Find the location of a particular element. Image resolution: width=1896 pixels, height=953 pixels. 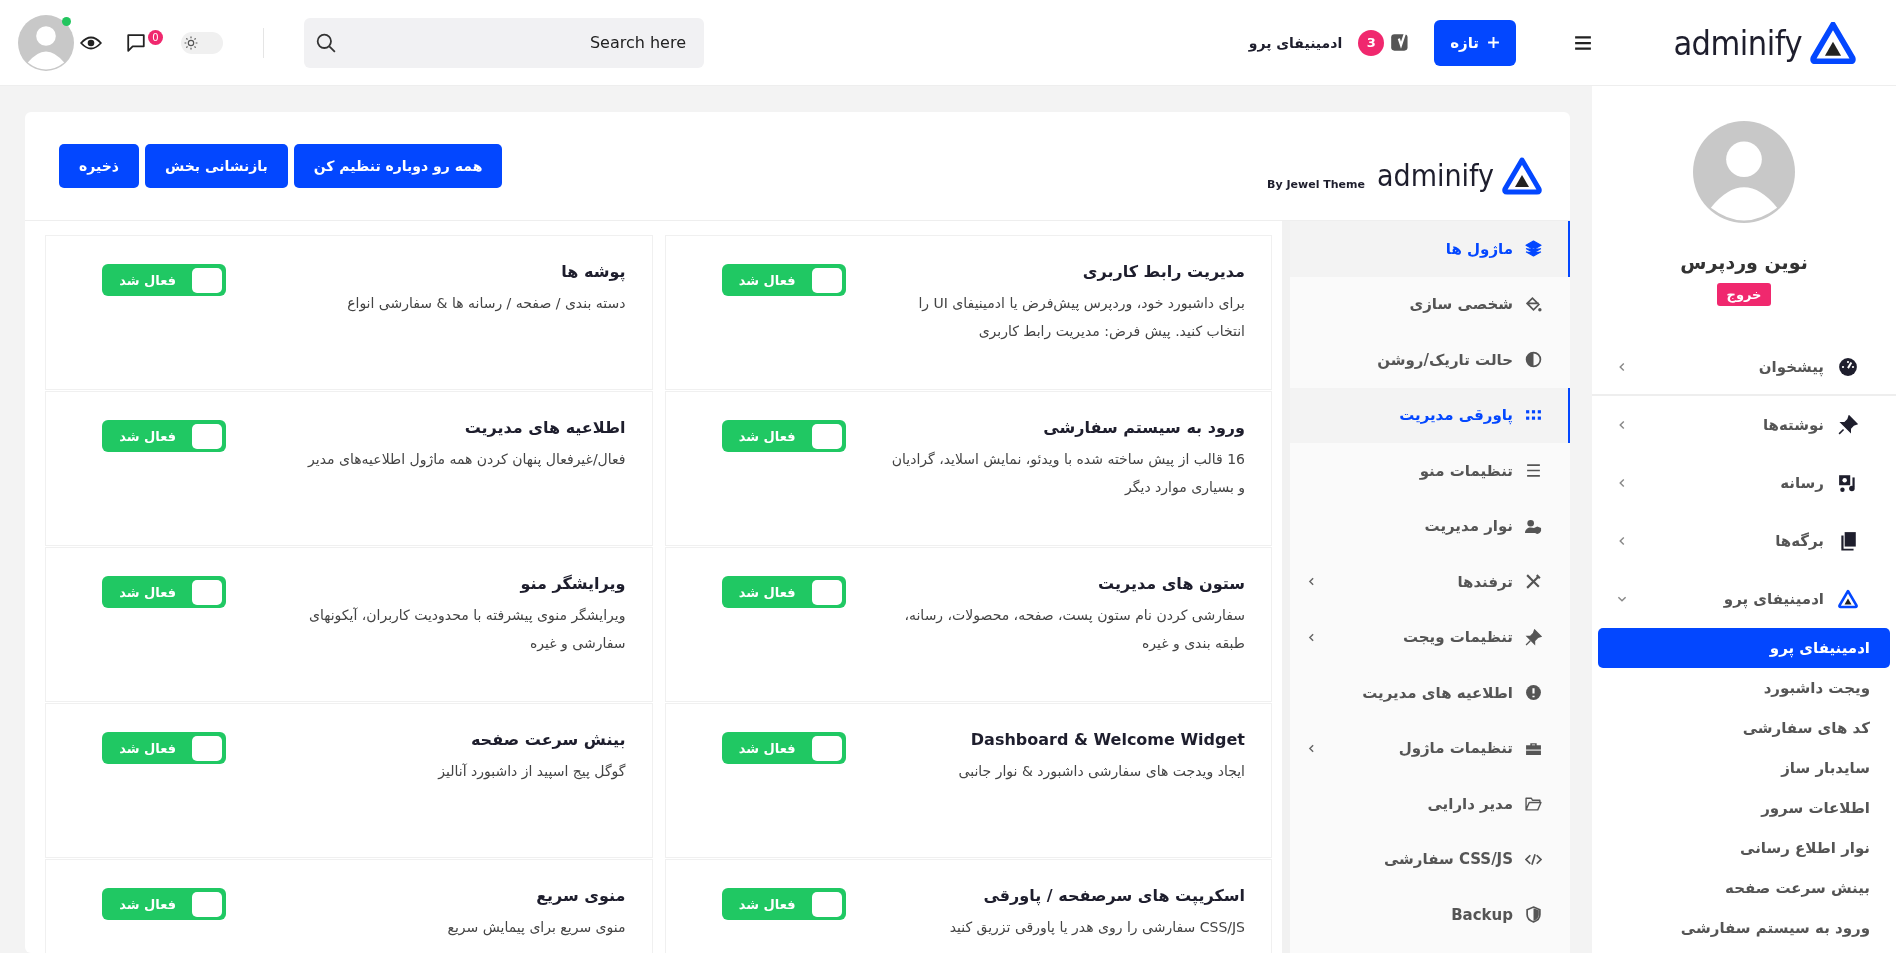

user-name: نوین وردپرس is located at coordinates (1744, 262).